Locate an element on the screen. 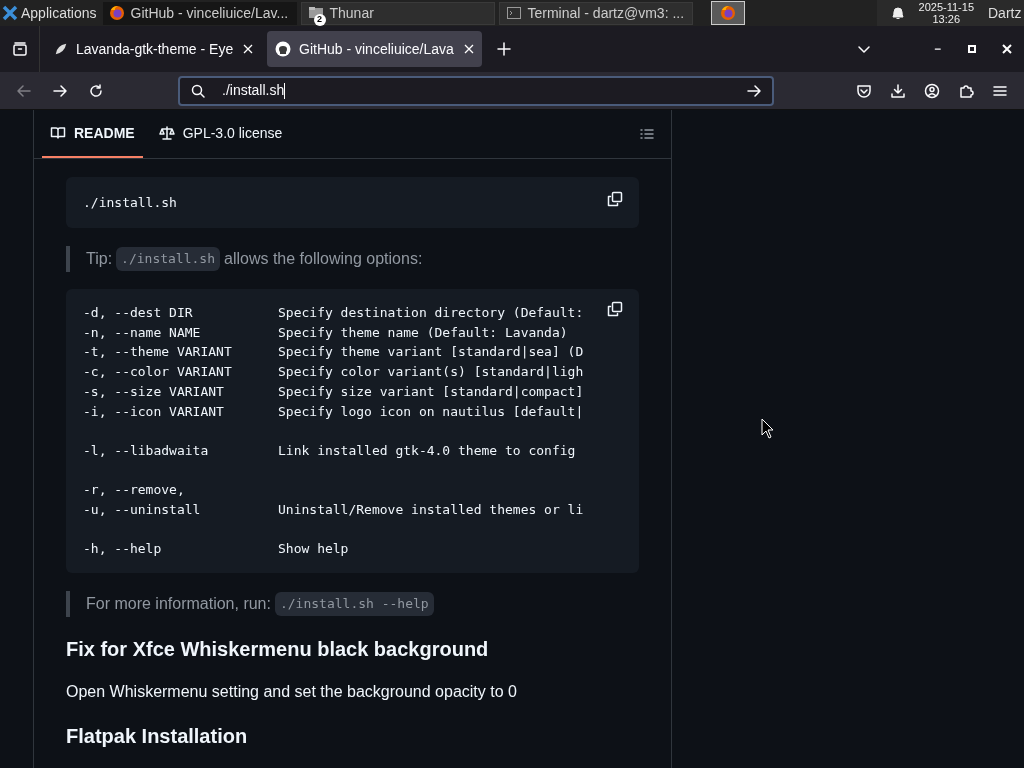 Image resolution: width=1024 pixels, height=768 pixels. option-text: -l, --libadwaita is located at coordinates (146, 450).